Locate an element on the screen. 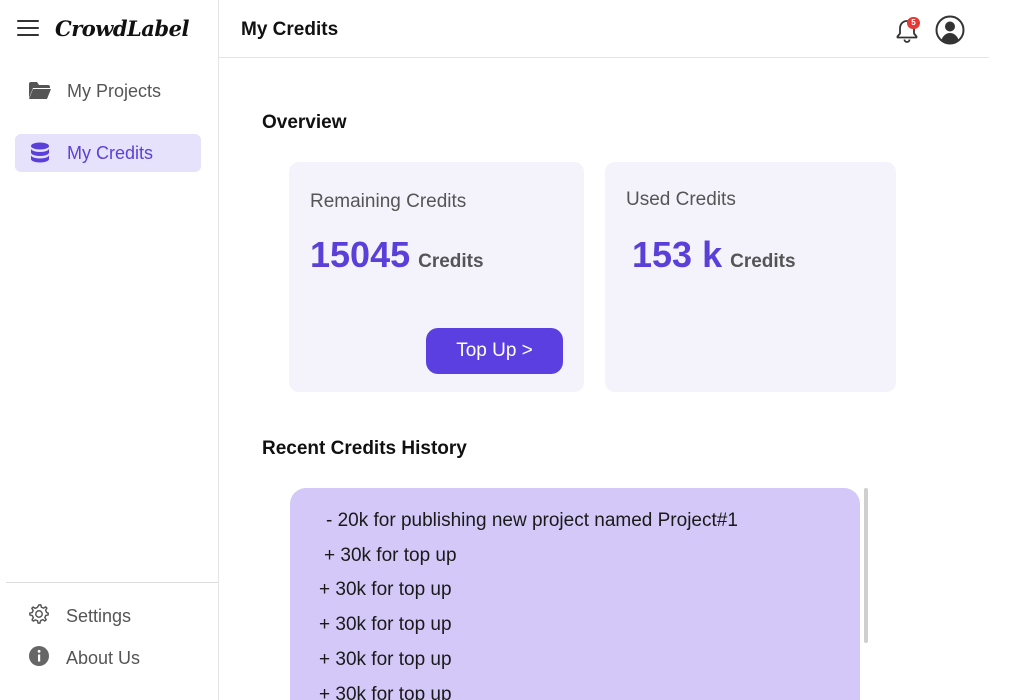 This screenshot has height=700, width=1031. remaining-credits-value-row: 15045 Credits is located at coordinates (397, 255).